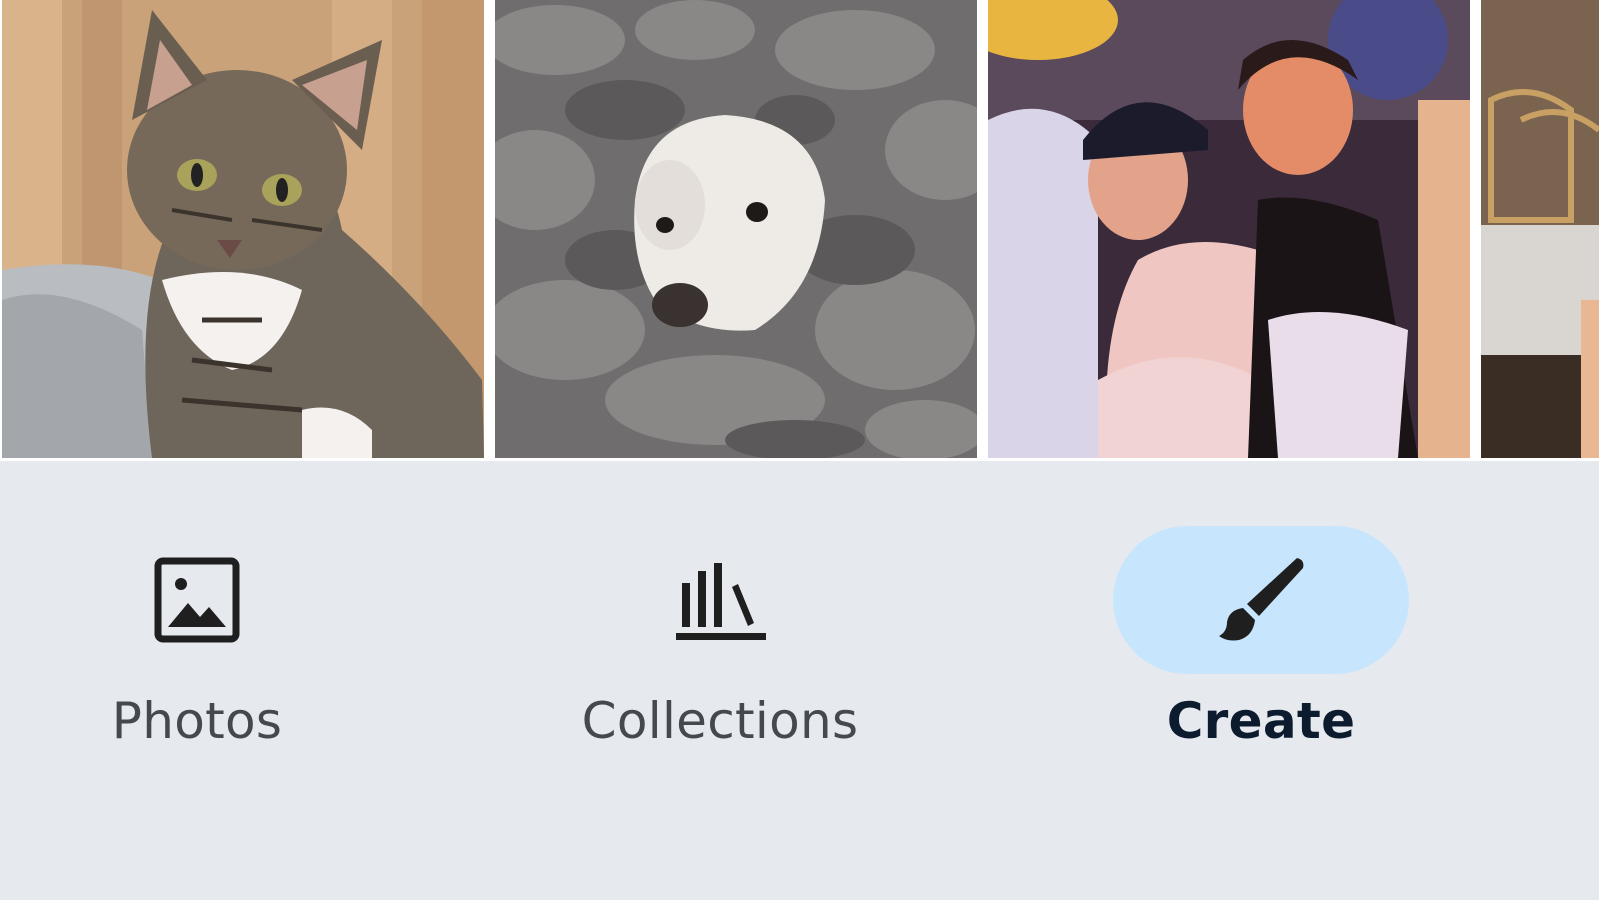 The height and width of the screenshot is (900, 1599). I want to click on nav-item-collections-indicator, so click(720, 600).